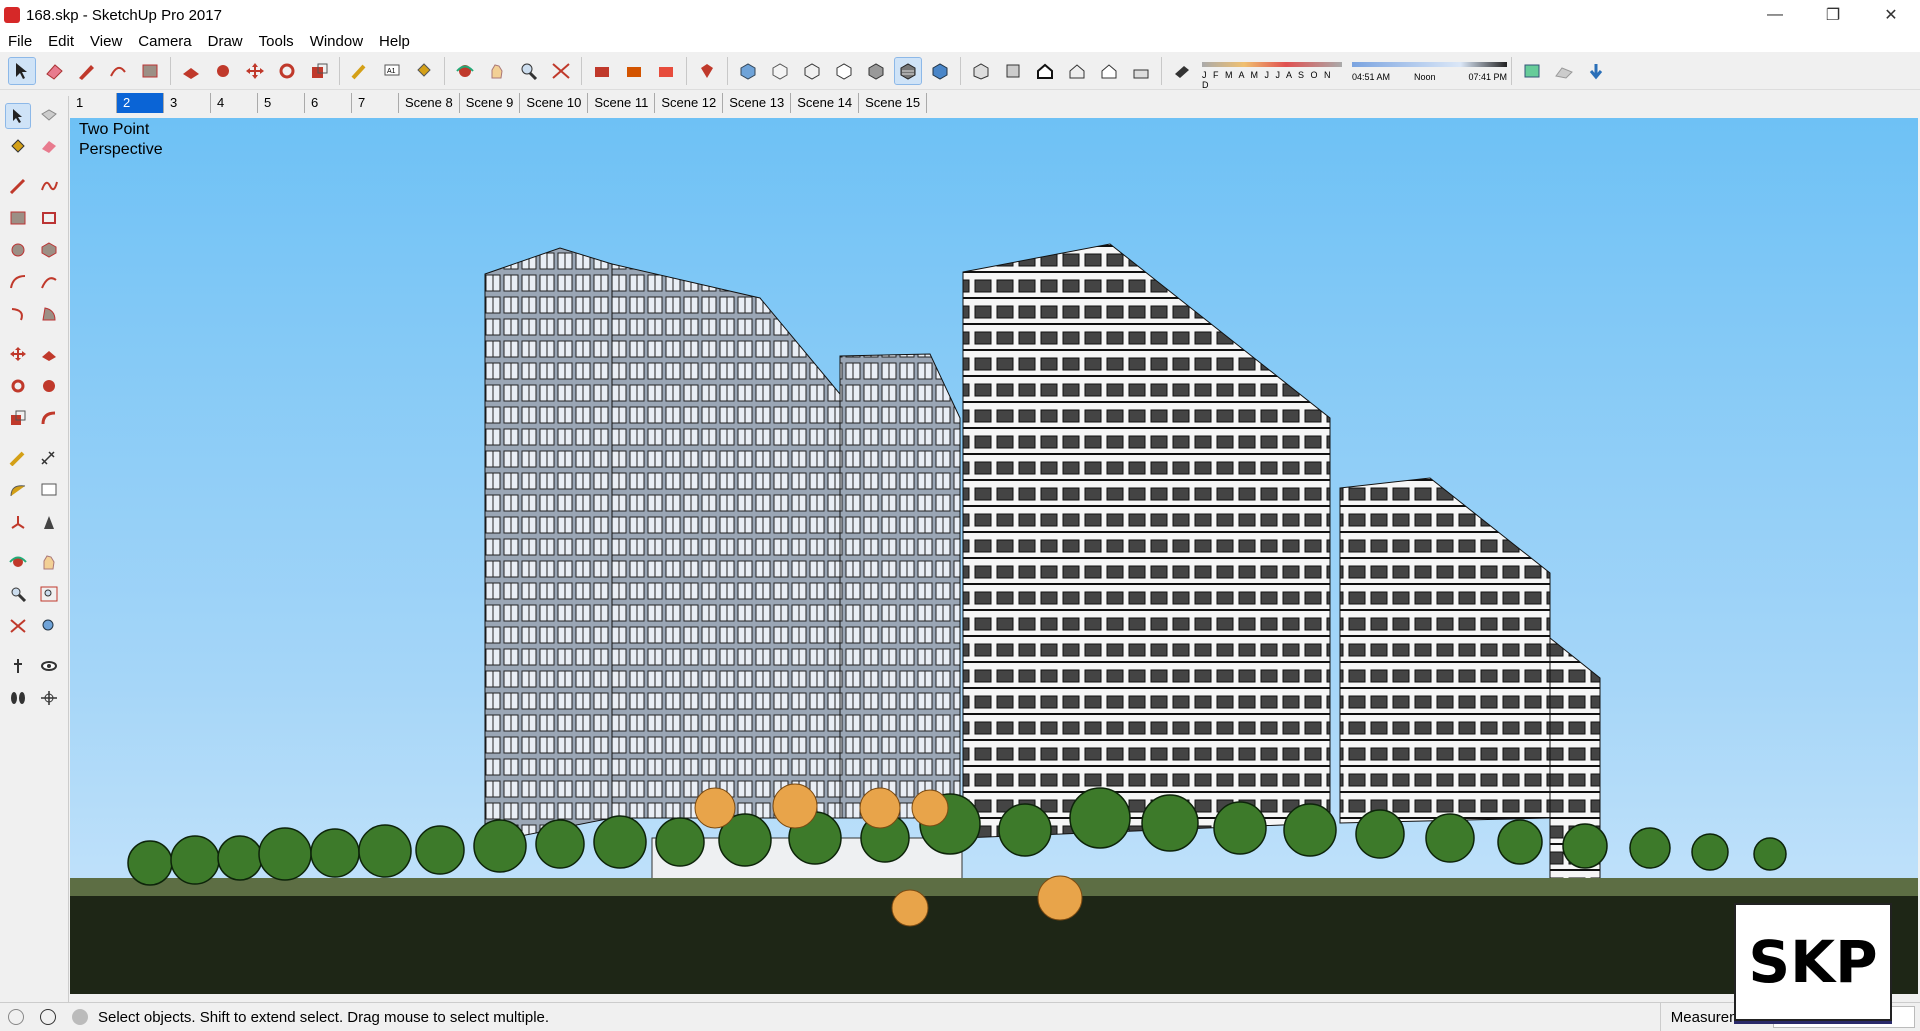 The height and width of the screenshot is (1031, 1920). I want to click on scene-tab-15: Scene 15, so click(893, 103).